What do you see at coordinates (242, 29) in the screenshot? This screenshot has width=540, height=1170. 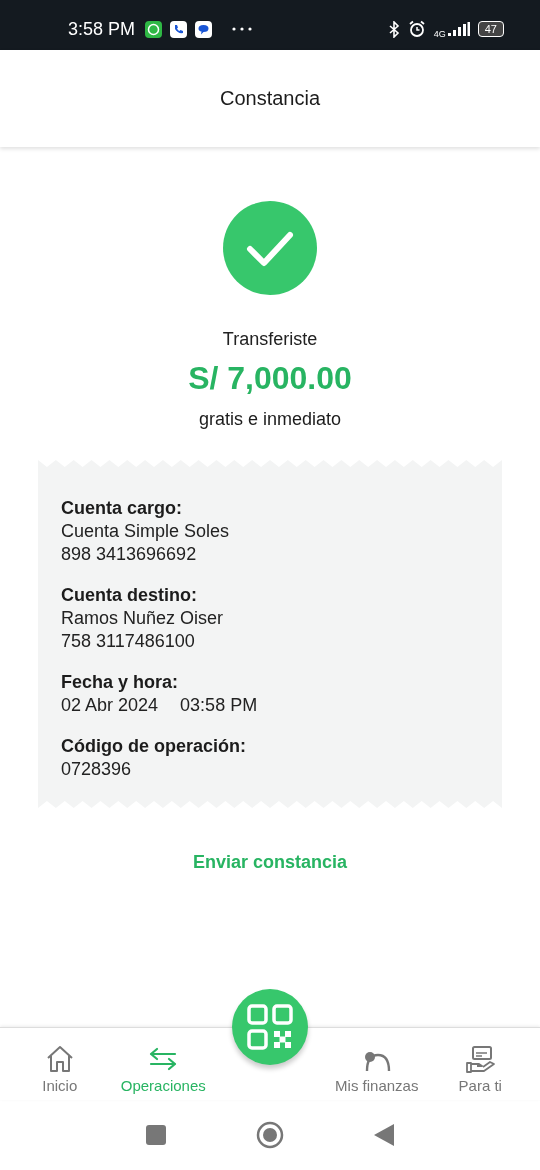 I see `more-icon` at bounding box center [242, 29].